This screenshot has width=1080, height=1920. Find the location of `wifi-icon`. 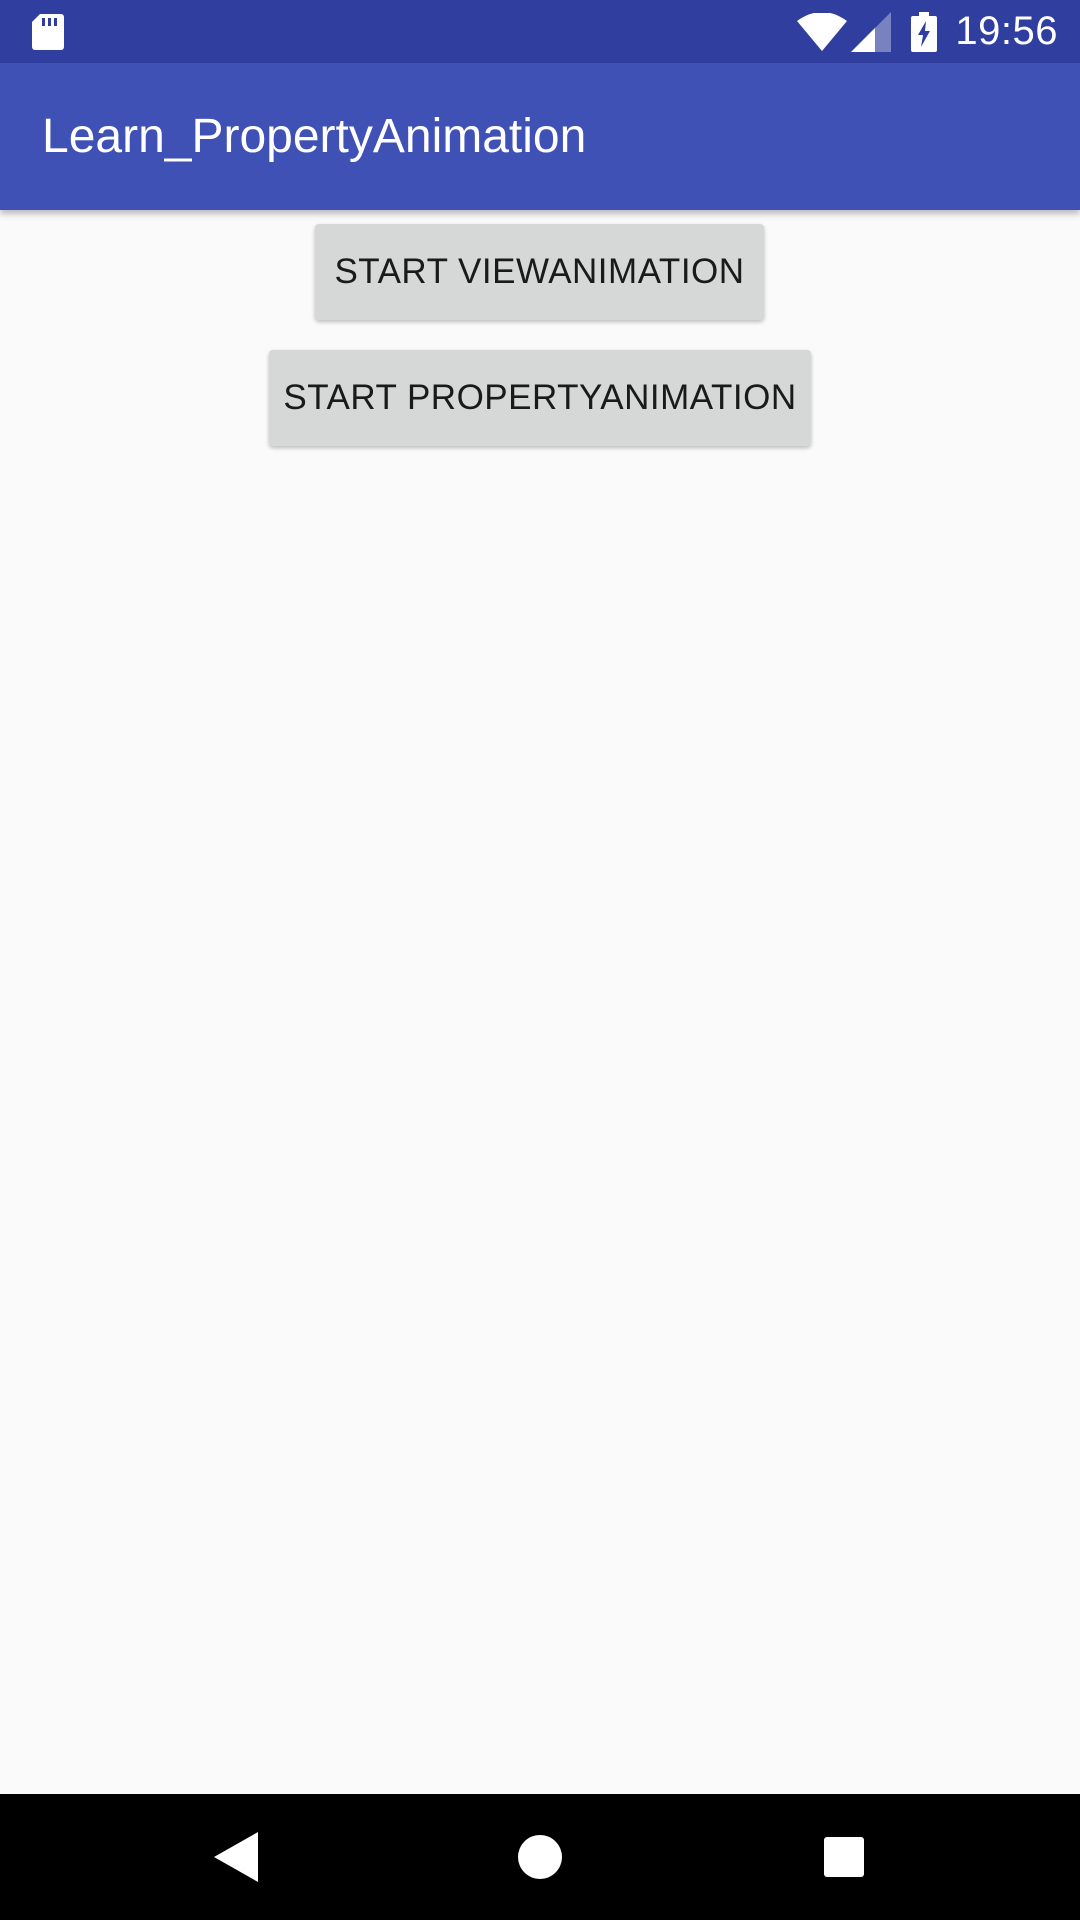

wifi-icon is located at coordinates (822, 31).